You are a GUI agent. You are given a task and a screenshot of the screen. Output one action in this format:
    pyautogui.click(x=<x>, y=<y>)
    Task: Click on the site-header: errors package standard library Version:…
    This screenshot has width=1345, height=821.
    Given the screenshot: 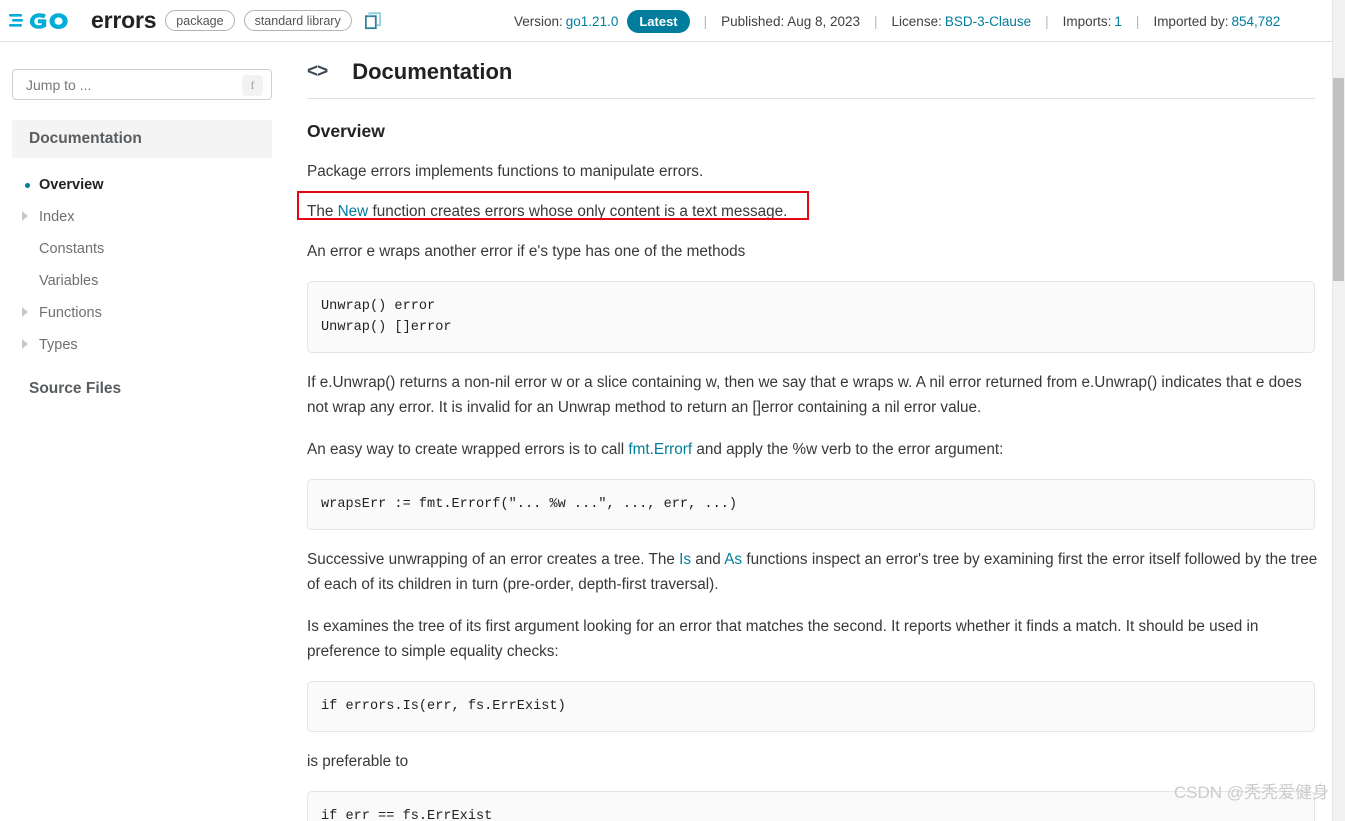 What is the action you would take?
    pyautogui.click(x=666, y=21)
    